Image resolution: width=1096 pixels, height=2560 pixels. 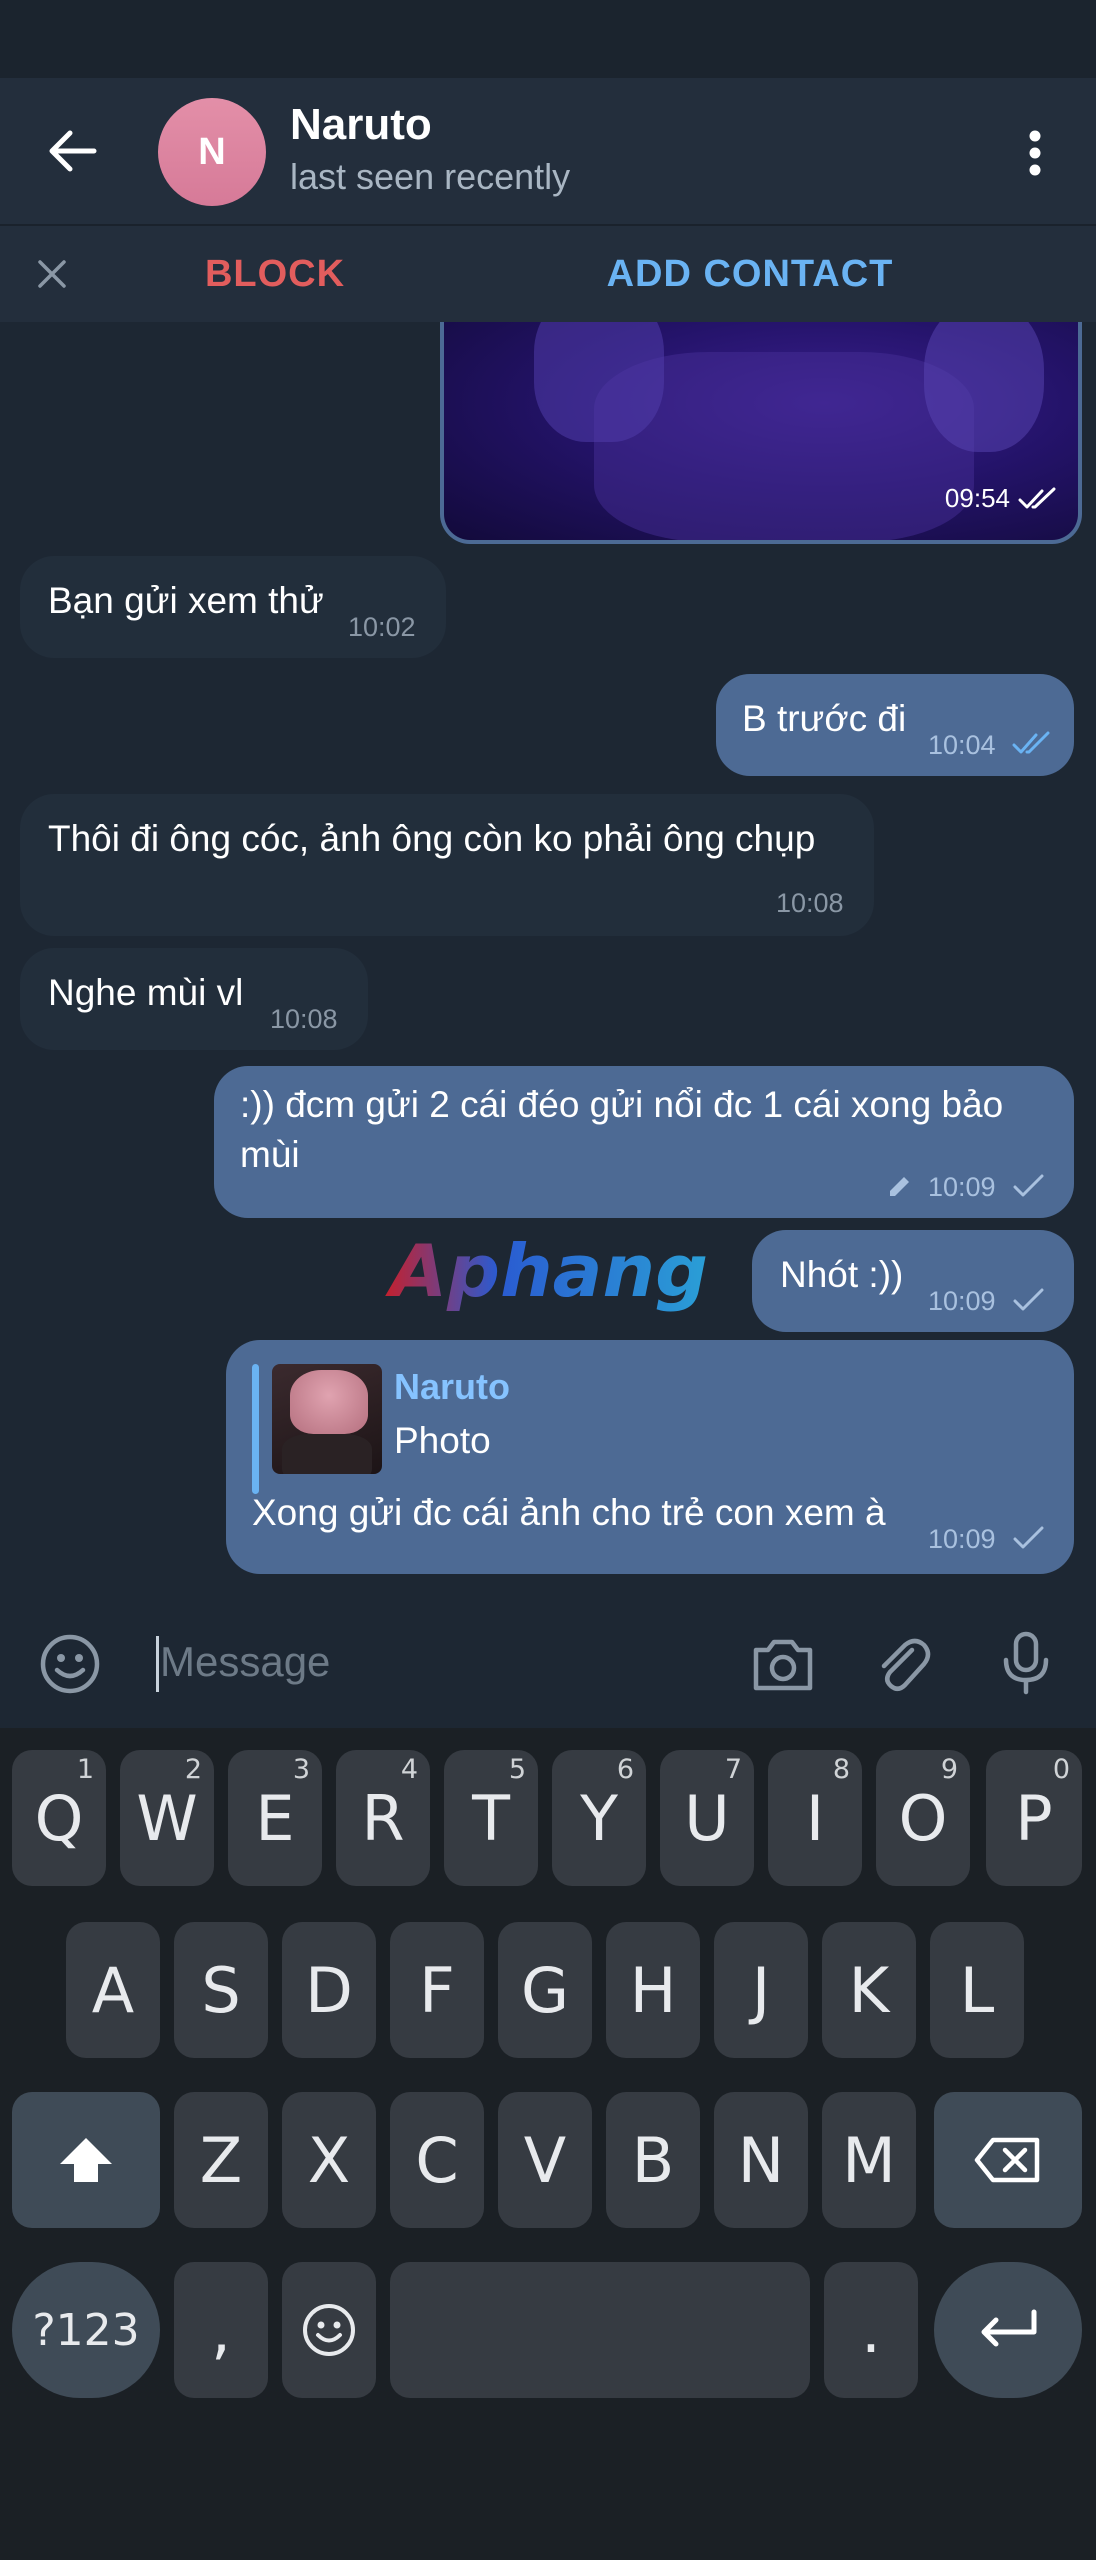 I want to click on message-text: Nhót :)), so click(x=842, y=1274).